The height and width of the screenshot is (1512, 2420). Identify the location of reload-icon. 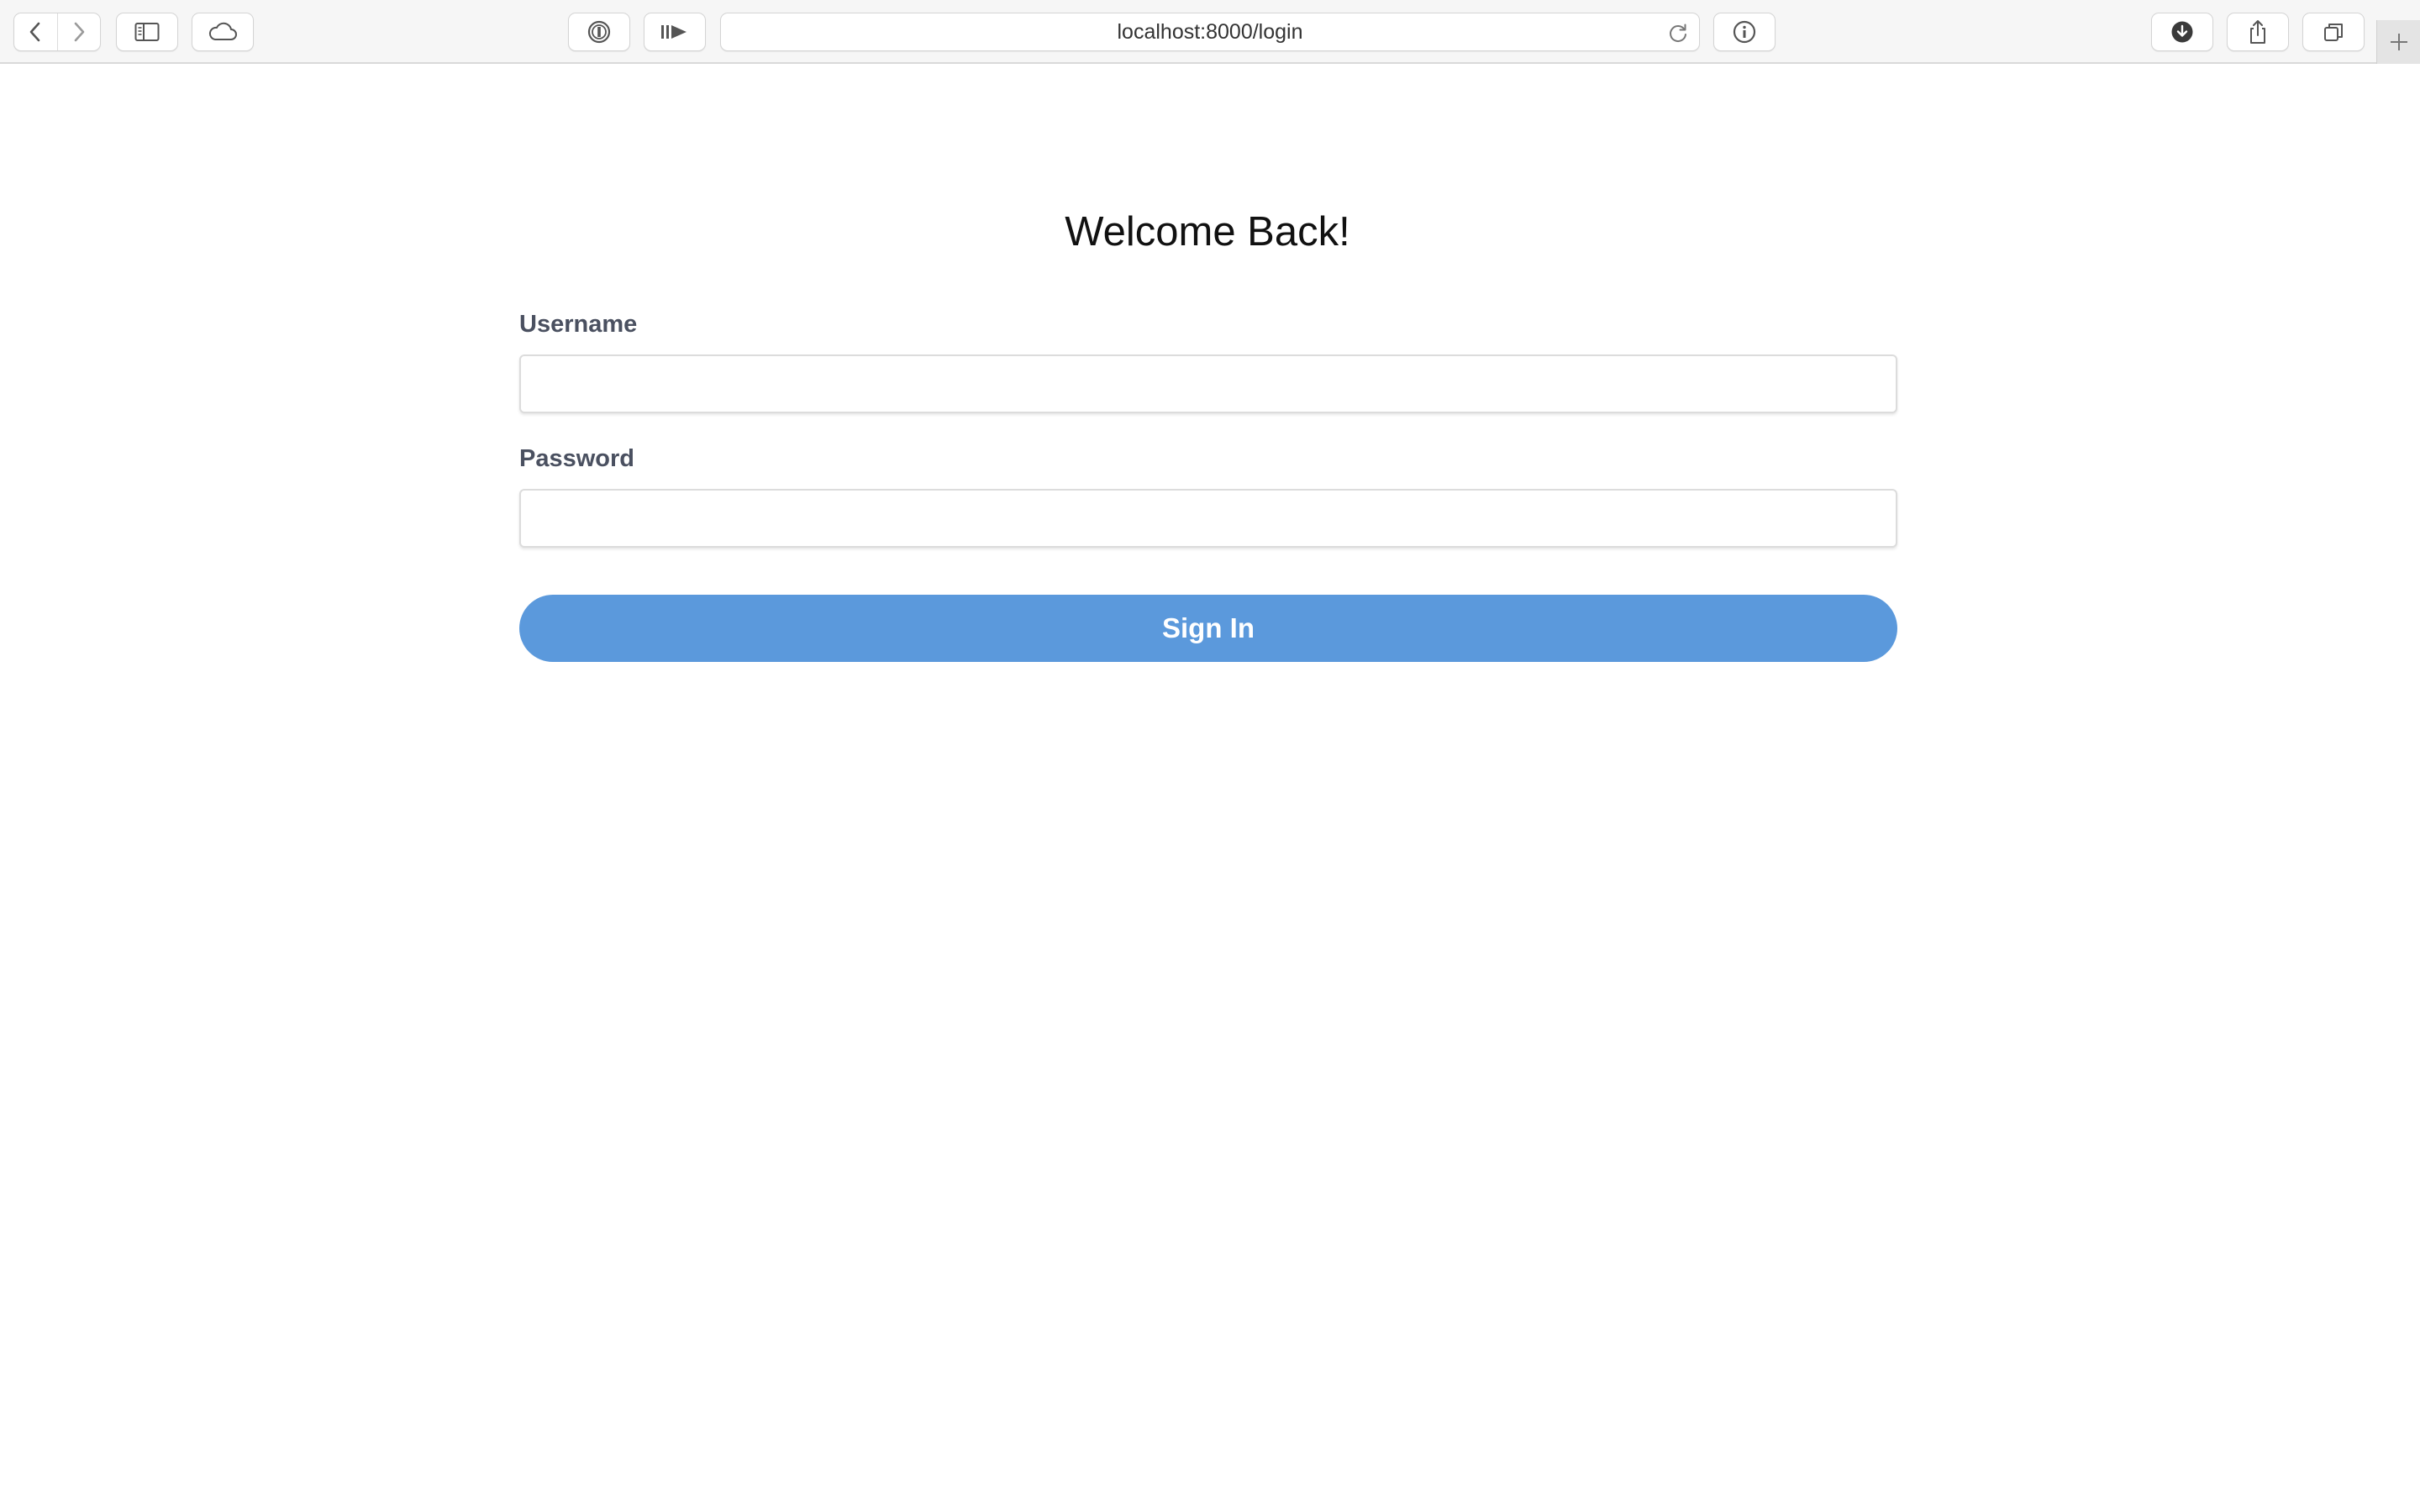
(1678, 33).